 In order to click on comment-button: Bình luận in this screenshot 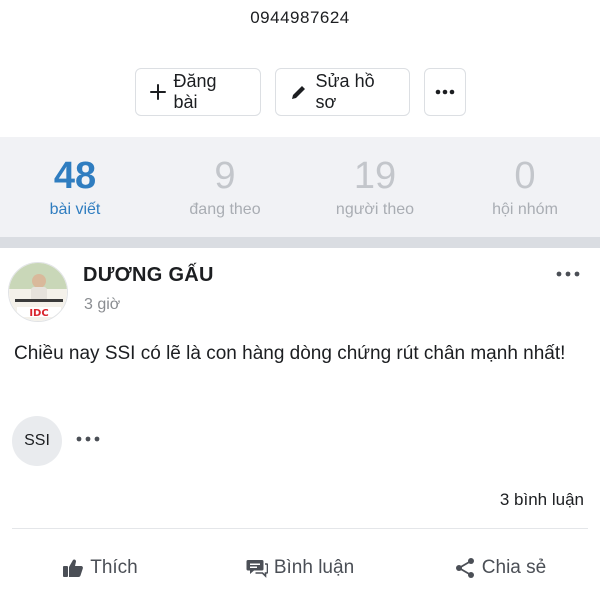, I will do `click(300, 572)`.